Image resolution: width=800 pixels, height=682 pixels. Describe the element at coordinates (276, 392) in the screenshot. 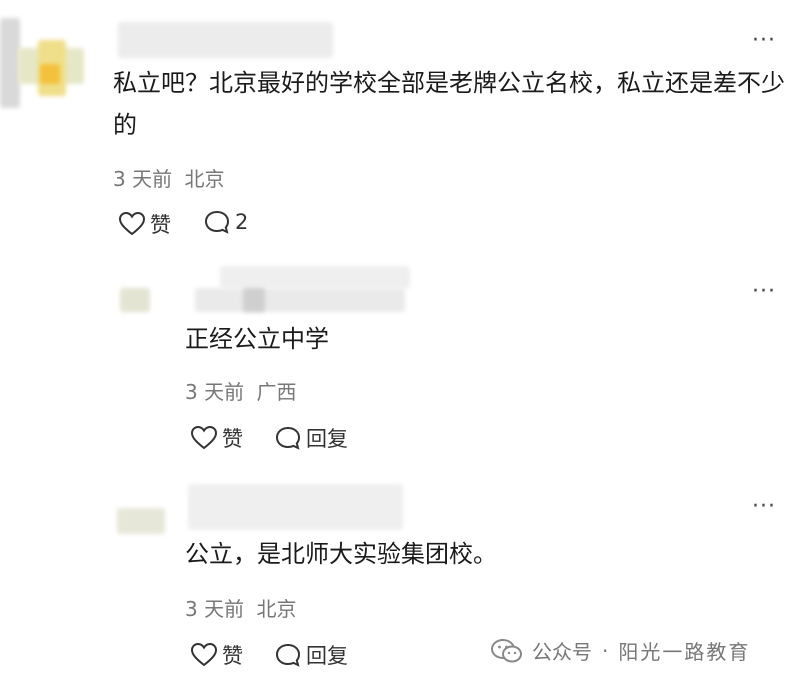

I see `comment-location: 广西` at that location.